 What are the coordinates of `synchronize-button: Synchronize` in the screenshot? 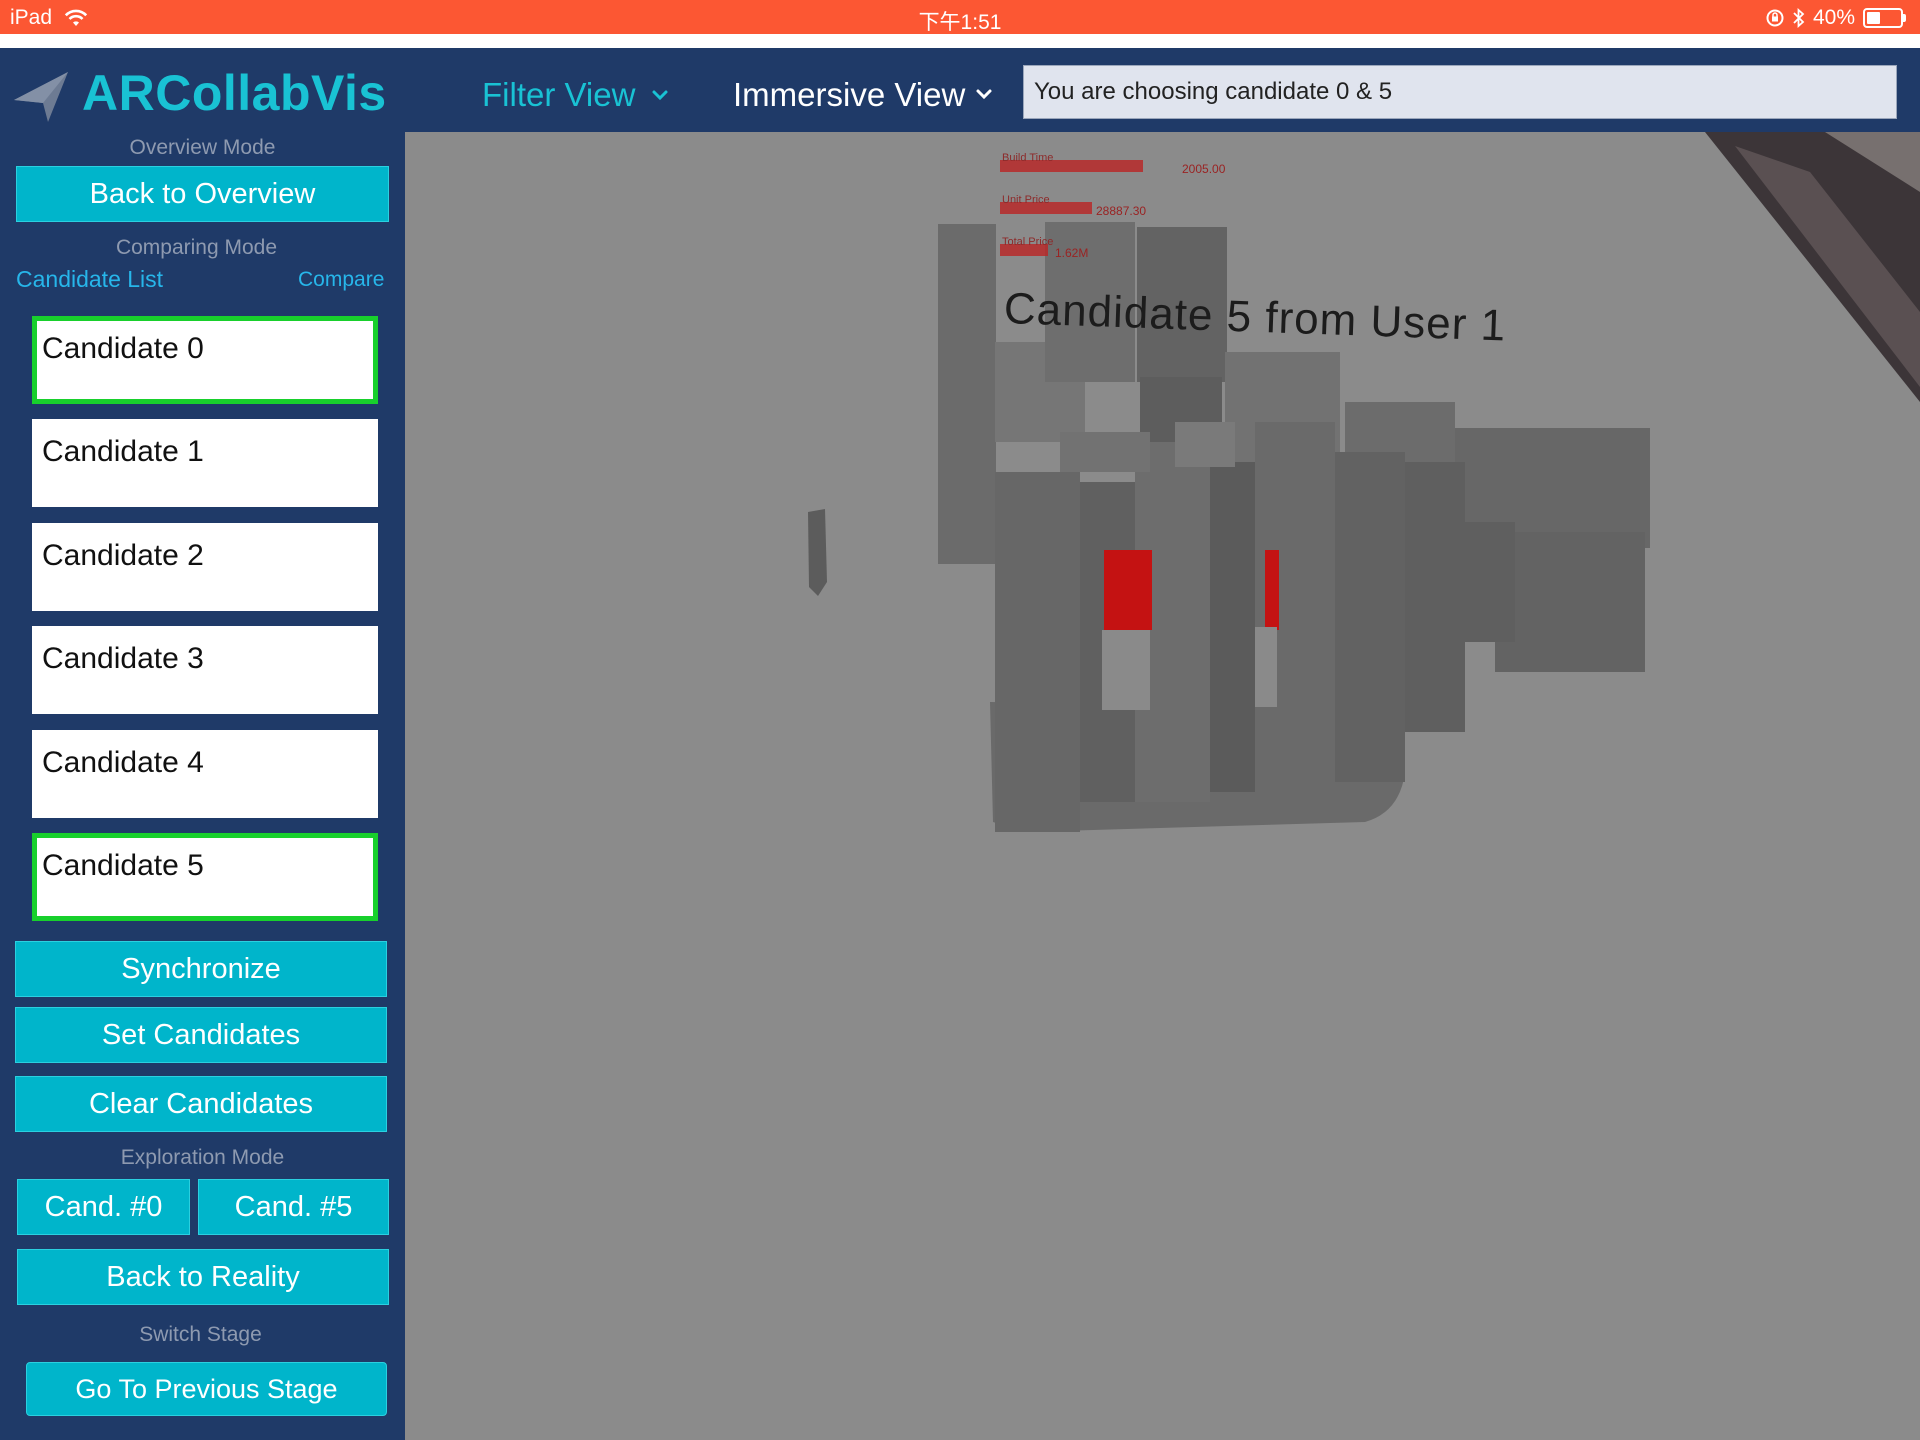 It's located at (201, 969).